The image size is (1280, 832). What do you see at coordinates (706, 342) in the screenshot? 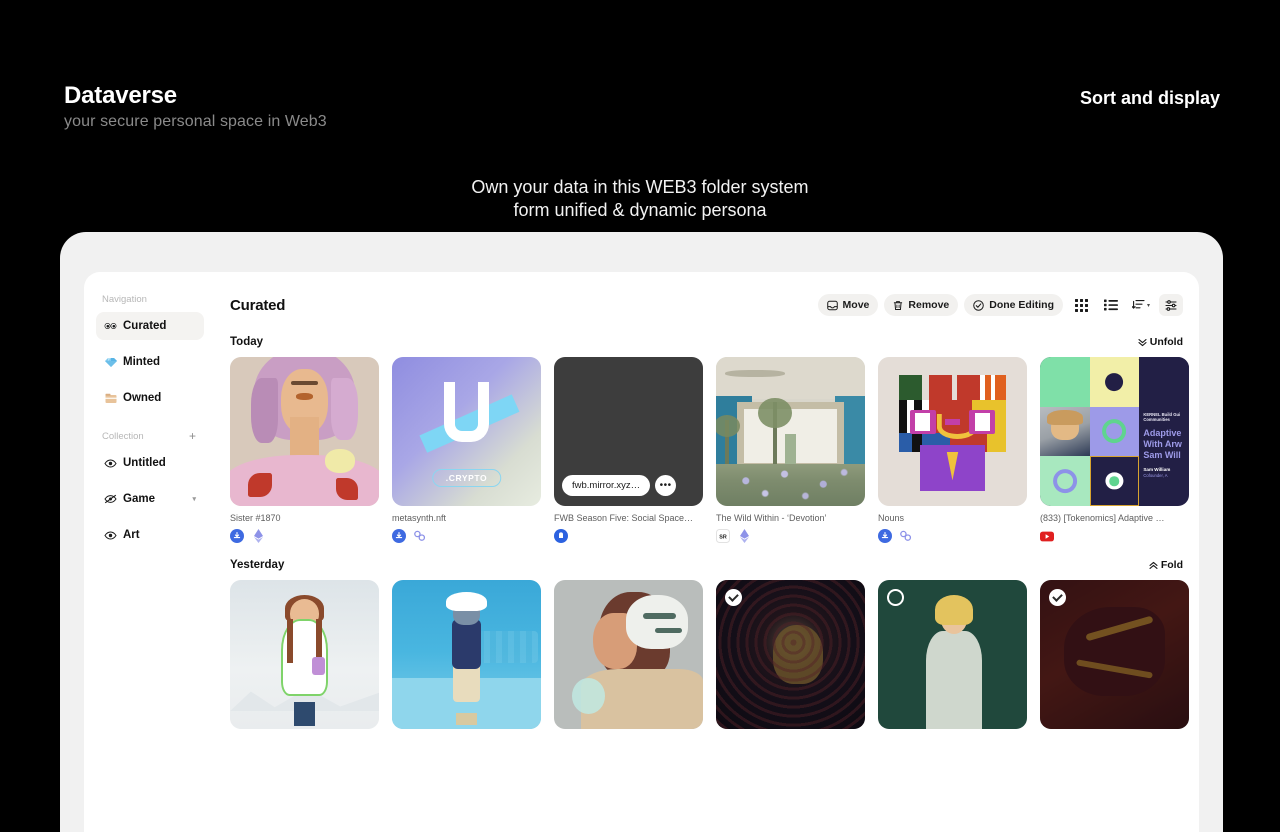
I see `section-header-today: Today Unfold` at bounding box center [706, 342].